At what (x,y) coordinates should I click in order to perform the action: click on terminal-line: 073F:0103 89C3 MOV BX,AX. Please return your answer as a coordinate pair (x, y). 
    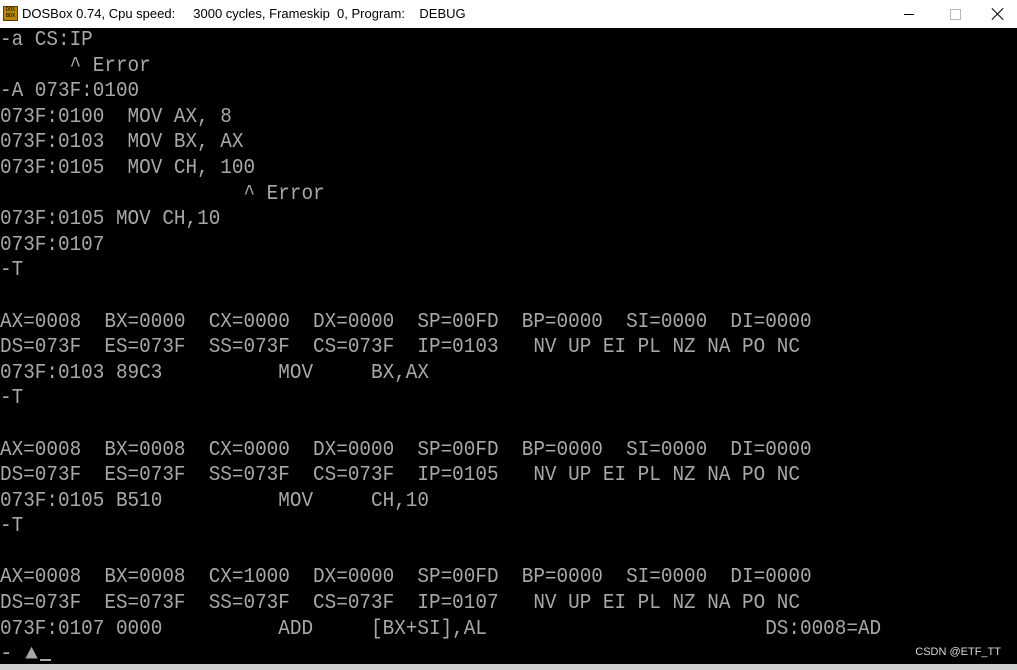
    Looking at the image, I should click on (214, 373).